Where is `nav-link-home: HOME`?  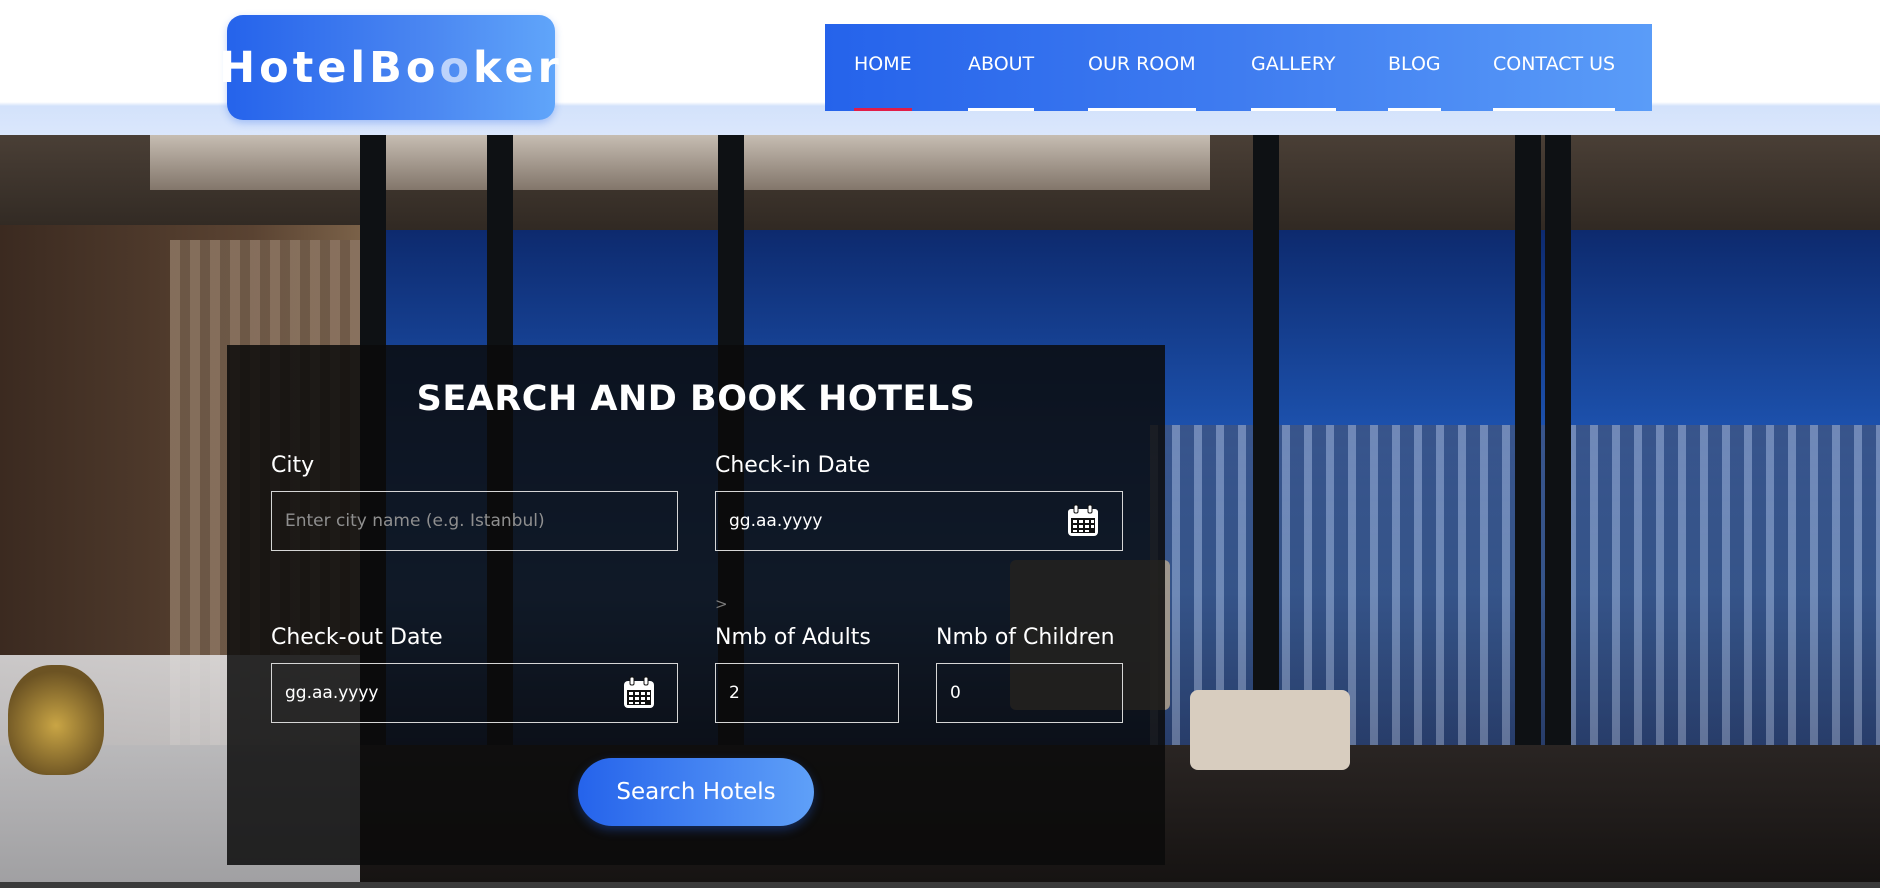 nav-link-home: HOME is located at coordinates (883, 67).